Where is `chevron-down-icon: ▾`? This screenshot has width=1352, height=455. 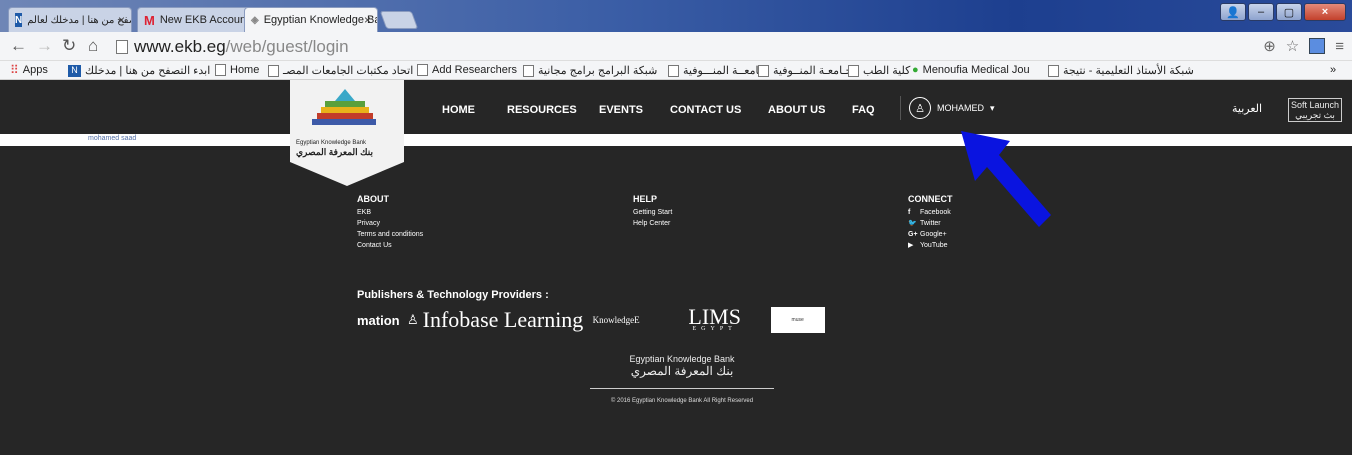
chevron-down-icon: ▾ is located at coordinates (992, 107).